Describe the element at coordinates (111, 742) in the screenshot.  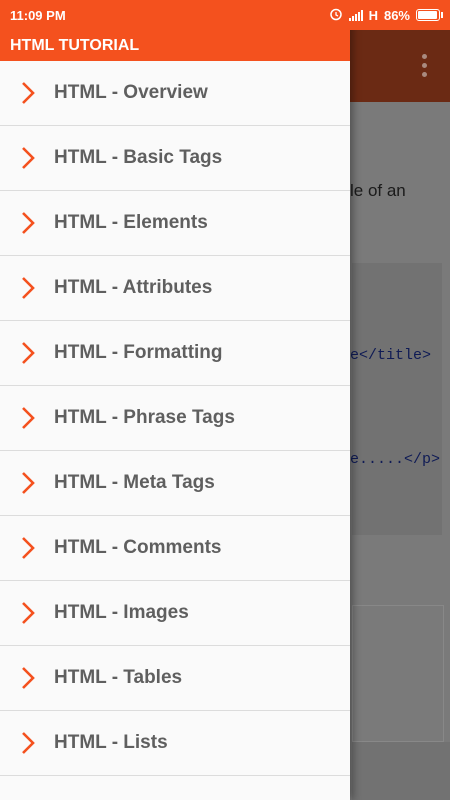
I see `drawer-item-label: HTML - Lists` at that location.